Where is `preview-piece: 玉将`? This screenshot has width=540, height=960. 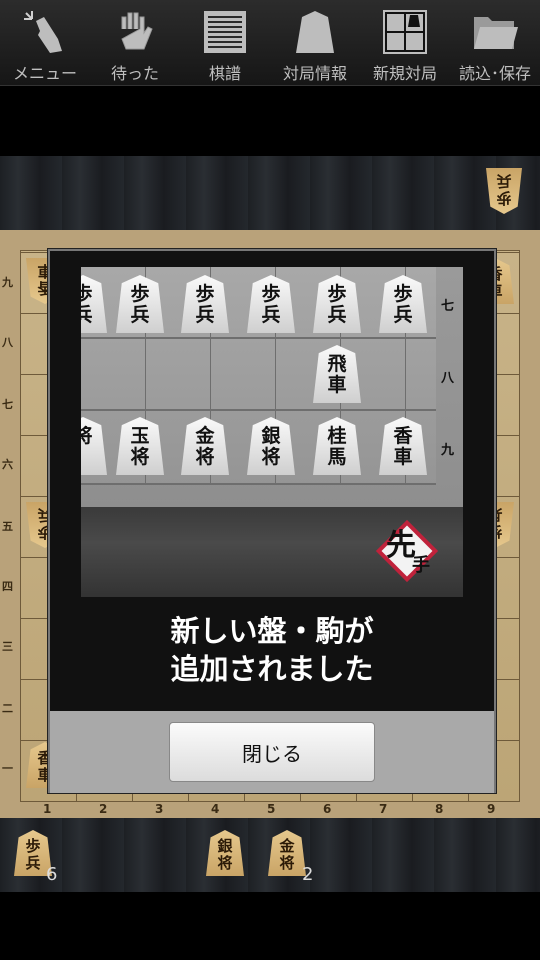
preview-piece: 玉将 is located at coordinates (140, 446).